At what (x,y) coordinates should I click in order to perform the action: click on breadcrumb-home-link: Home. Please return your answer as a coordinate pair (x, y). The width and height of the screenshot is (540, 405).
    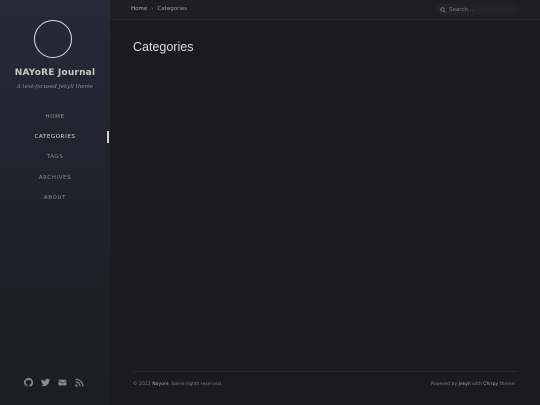
    Looking at the image, I should click on (139, 9).